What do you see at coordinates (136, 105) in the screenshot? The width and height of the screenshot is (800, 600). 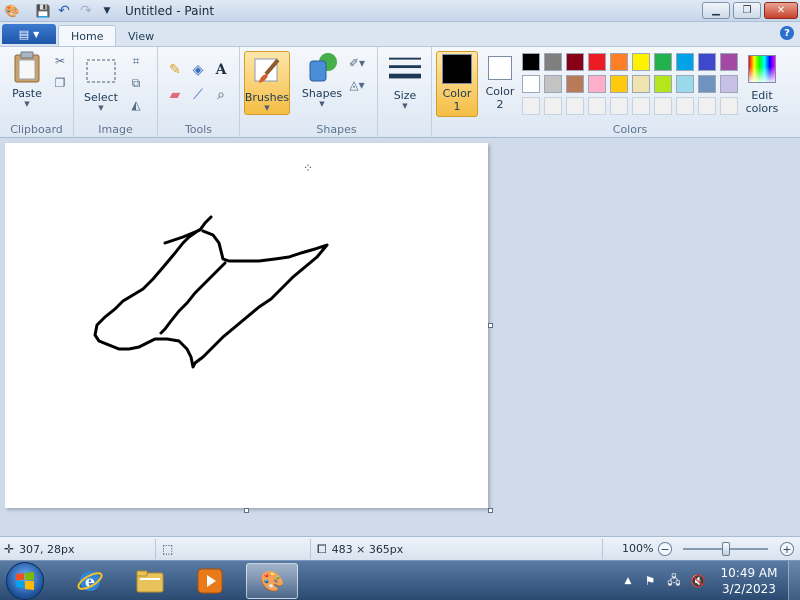 I see `rotate-icon: ◭` at bounding box center [136, 105].